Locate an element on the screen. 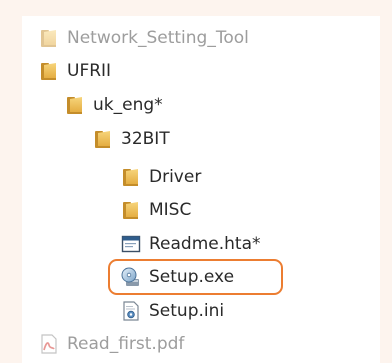  tree-item-driver: Driver is located at coordinates (160, 177).